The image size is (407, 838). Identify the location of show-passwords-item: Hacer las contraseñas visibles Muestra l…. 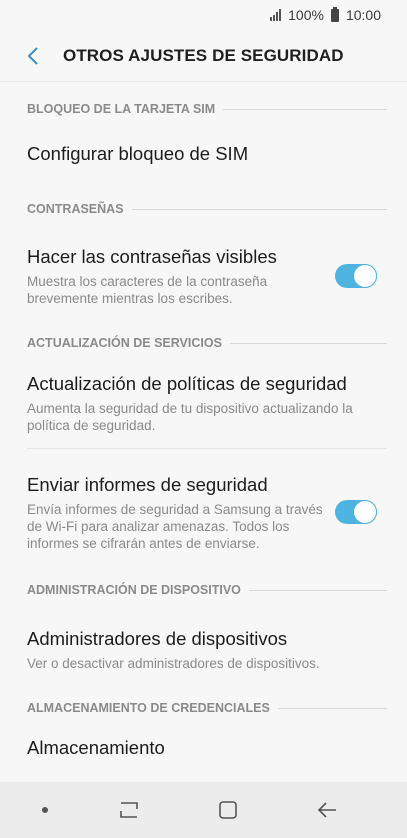
(203, 276).